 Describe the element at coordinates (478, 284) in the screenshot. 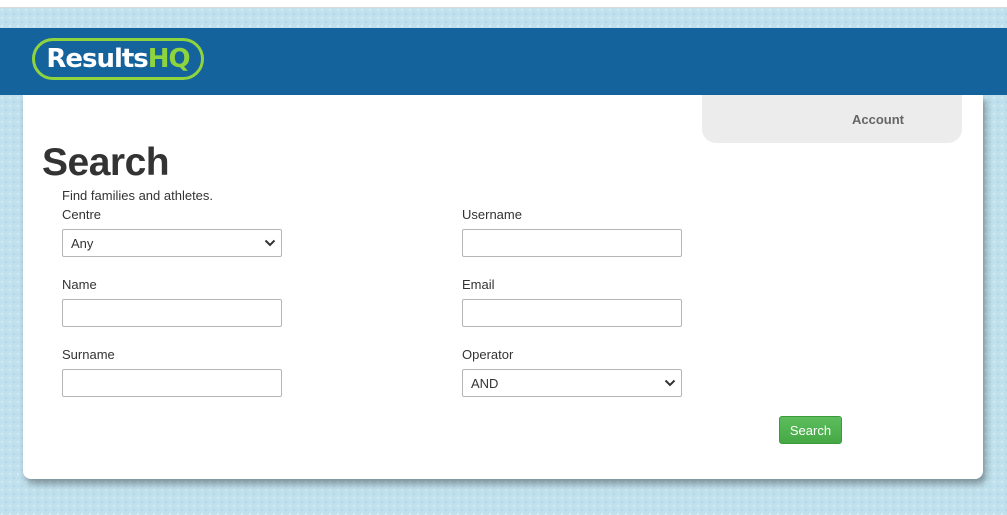

I see `email-label: Email` at that location.